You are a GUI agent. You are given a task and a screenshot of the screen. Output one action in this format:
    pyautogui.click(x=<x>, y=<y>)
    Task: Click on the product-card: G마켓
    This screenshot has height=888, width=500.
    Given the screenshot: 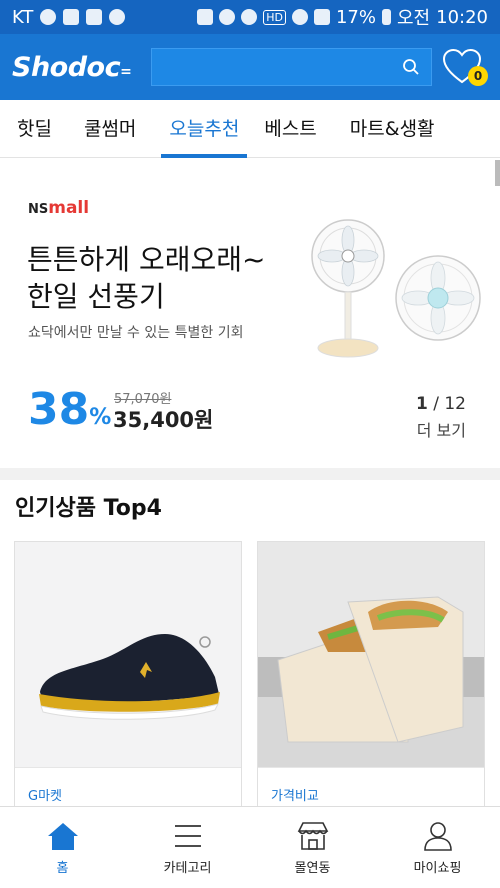 What is the action you would take?
    pyautogui.click(x=128, y=676)
    